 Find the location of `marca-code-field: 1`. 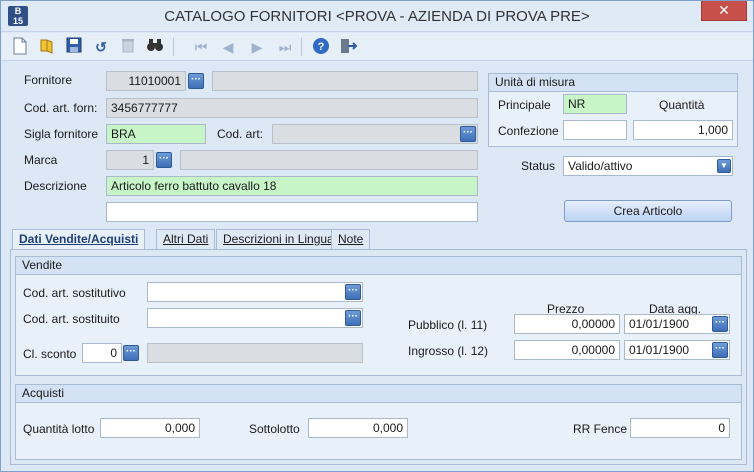

marca-code-field: 1 is located at coordinates (130, 160).